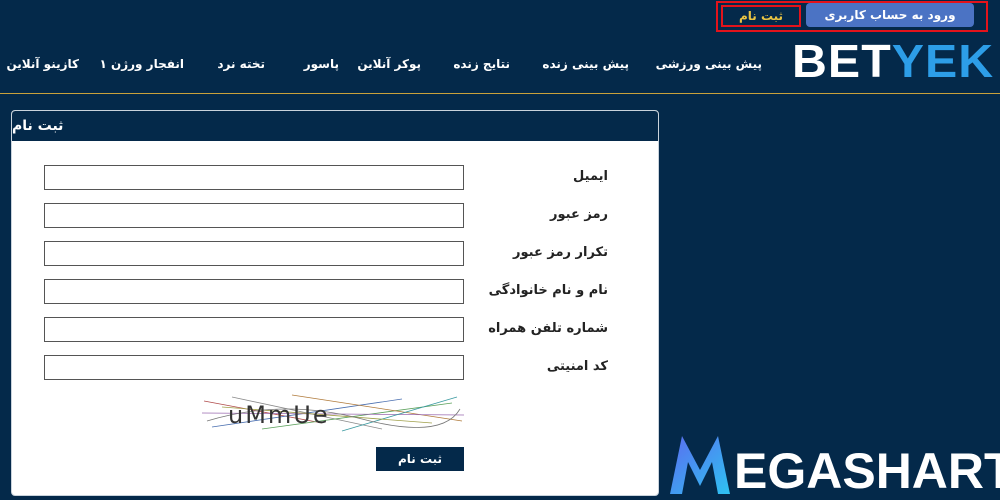 Image resolution: width=1000 pixels, height=500 pixels. I want to click on captcha-image: uMmUe, so click(333, 413).